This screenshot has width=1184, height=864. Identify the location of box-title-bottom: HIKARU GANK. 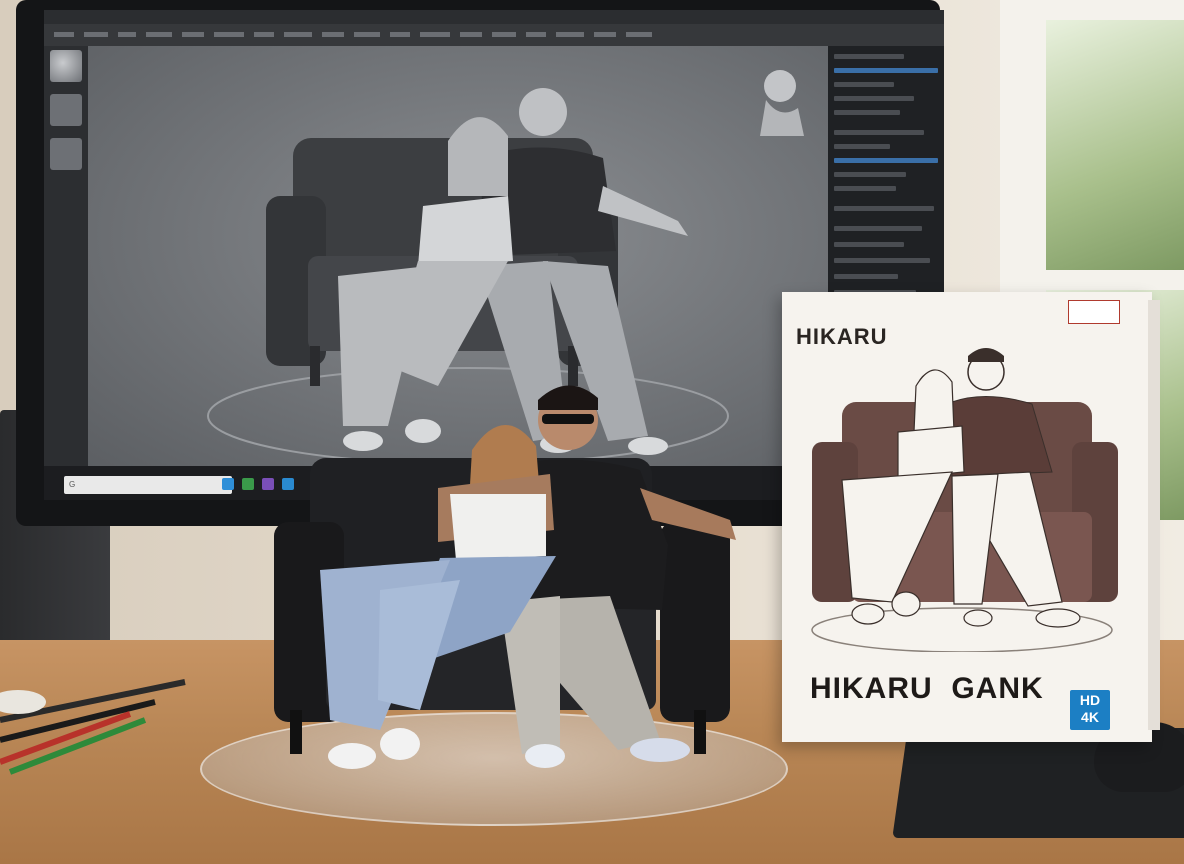
(927, 688).